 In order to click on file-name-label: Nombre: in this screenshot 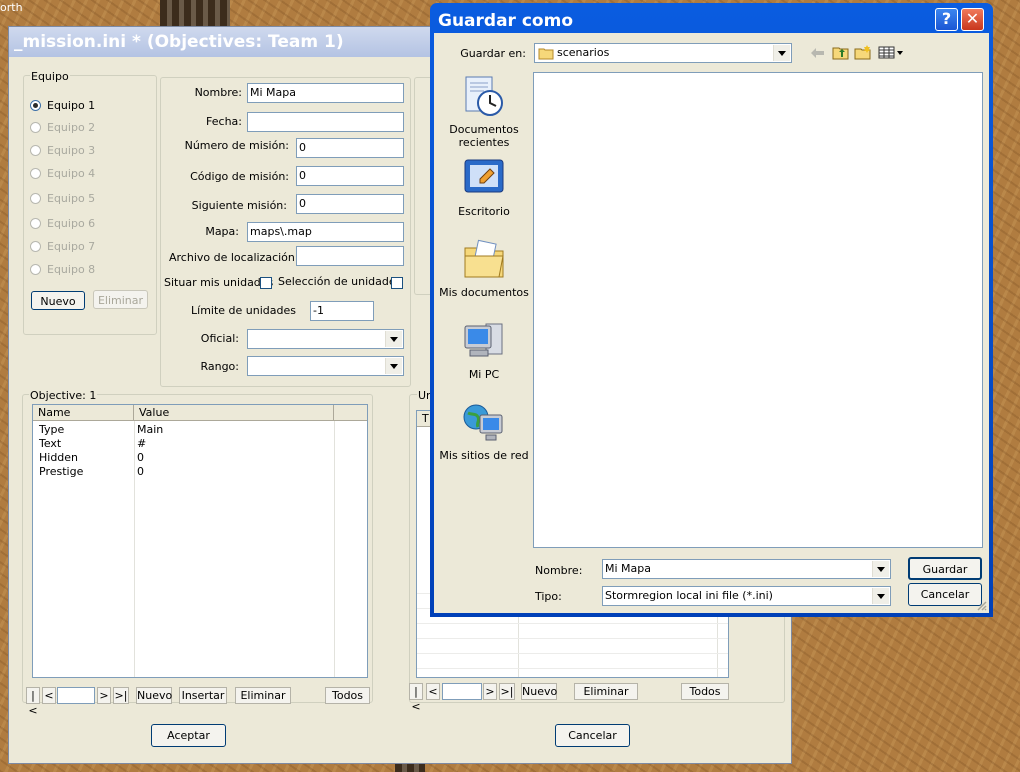, I will do `click(559, 570)`.